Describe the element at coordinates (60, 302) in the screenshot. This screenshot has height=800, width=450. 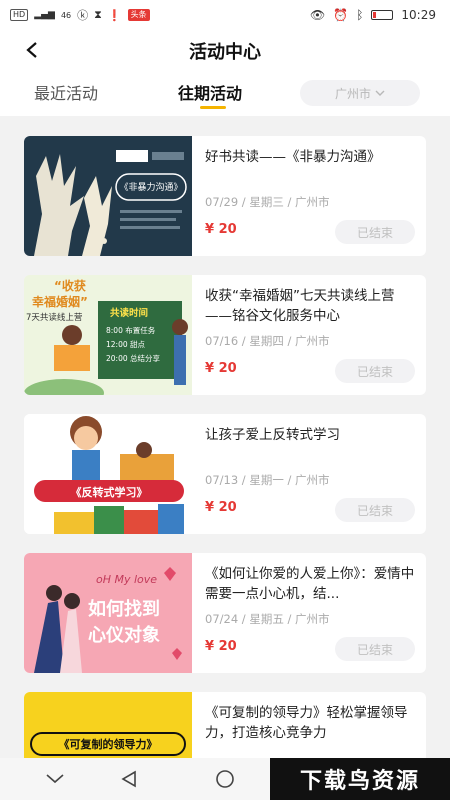
I see `thumbnail-heading-2: 幸福婚姻”` at that location.